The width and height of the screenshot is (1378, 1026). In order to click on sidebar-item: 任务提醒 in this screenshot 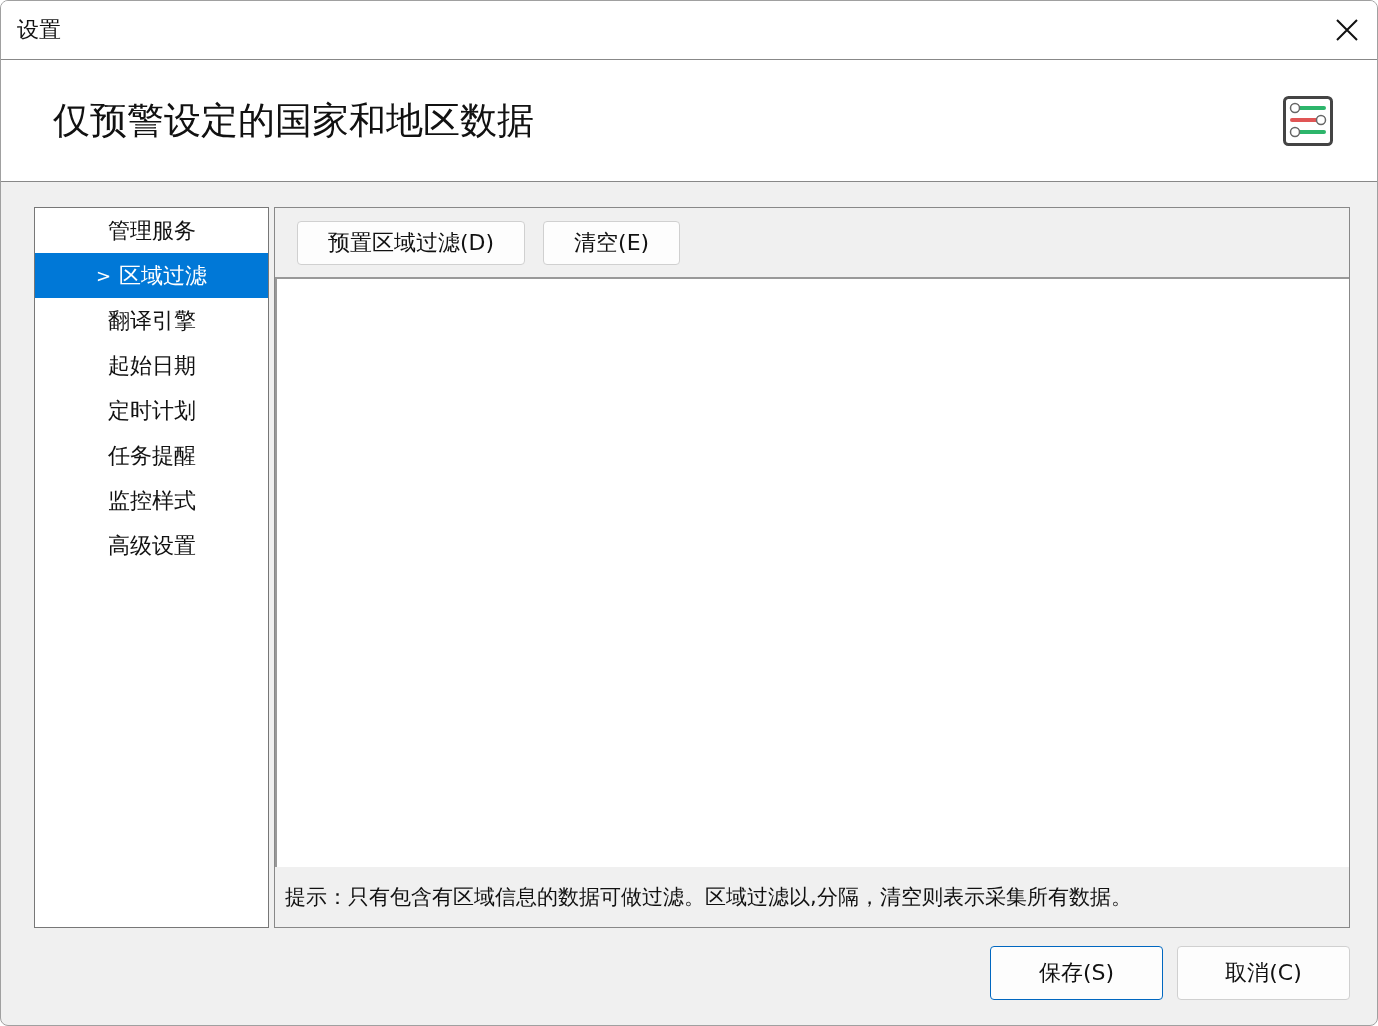, I will do `click(151, 456)`.